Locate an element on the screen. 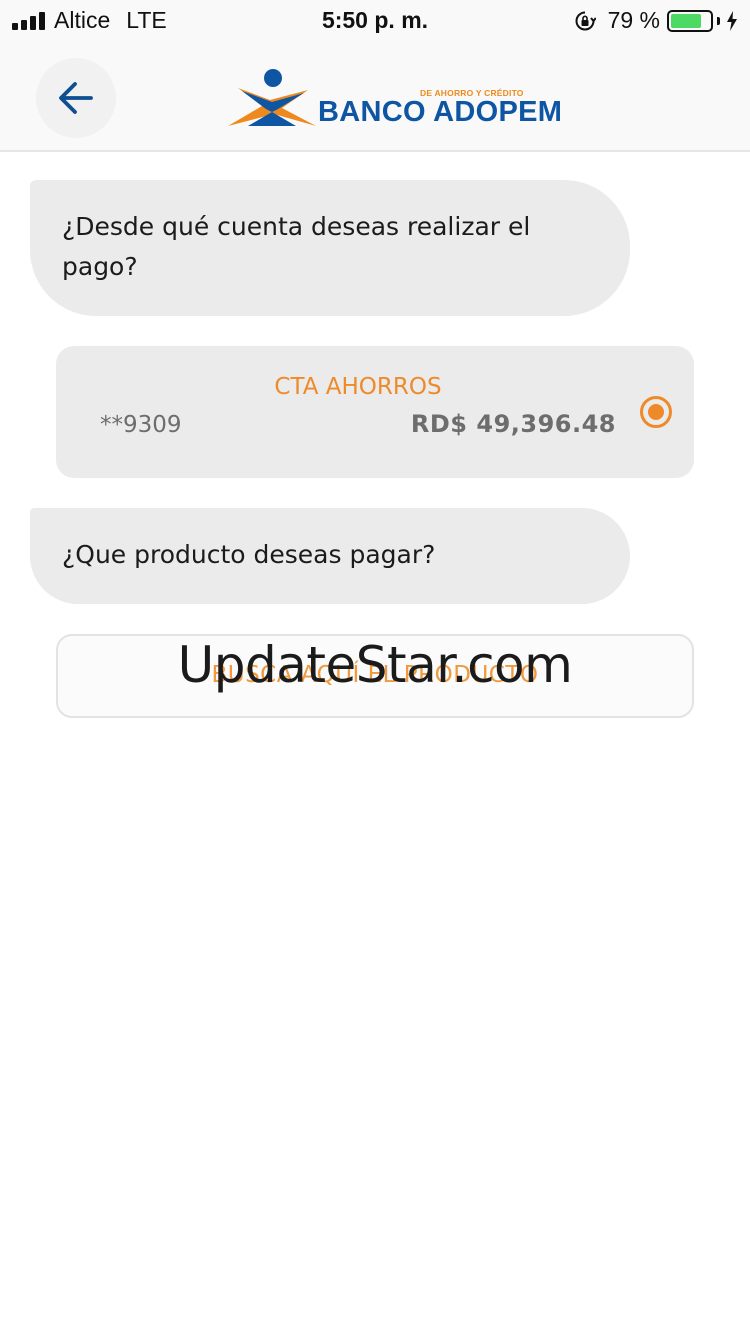  battery-icon is located at coordinates (690, 20).